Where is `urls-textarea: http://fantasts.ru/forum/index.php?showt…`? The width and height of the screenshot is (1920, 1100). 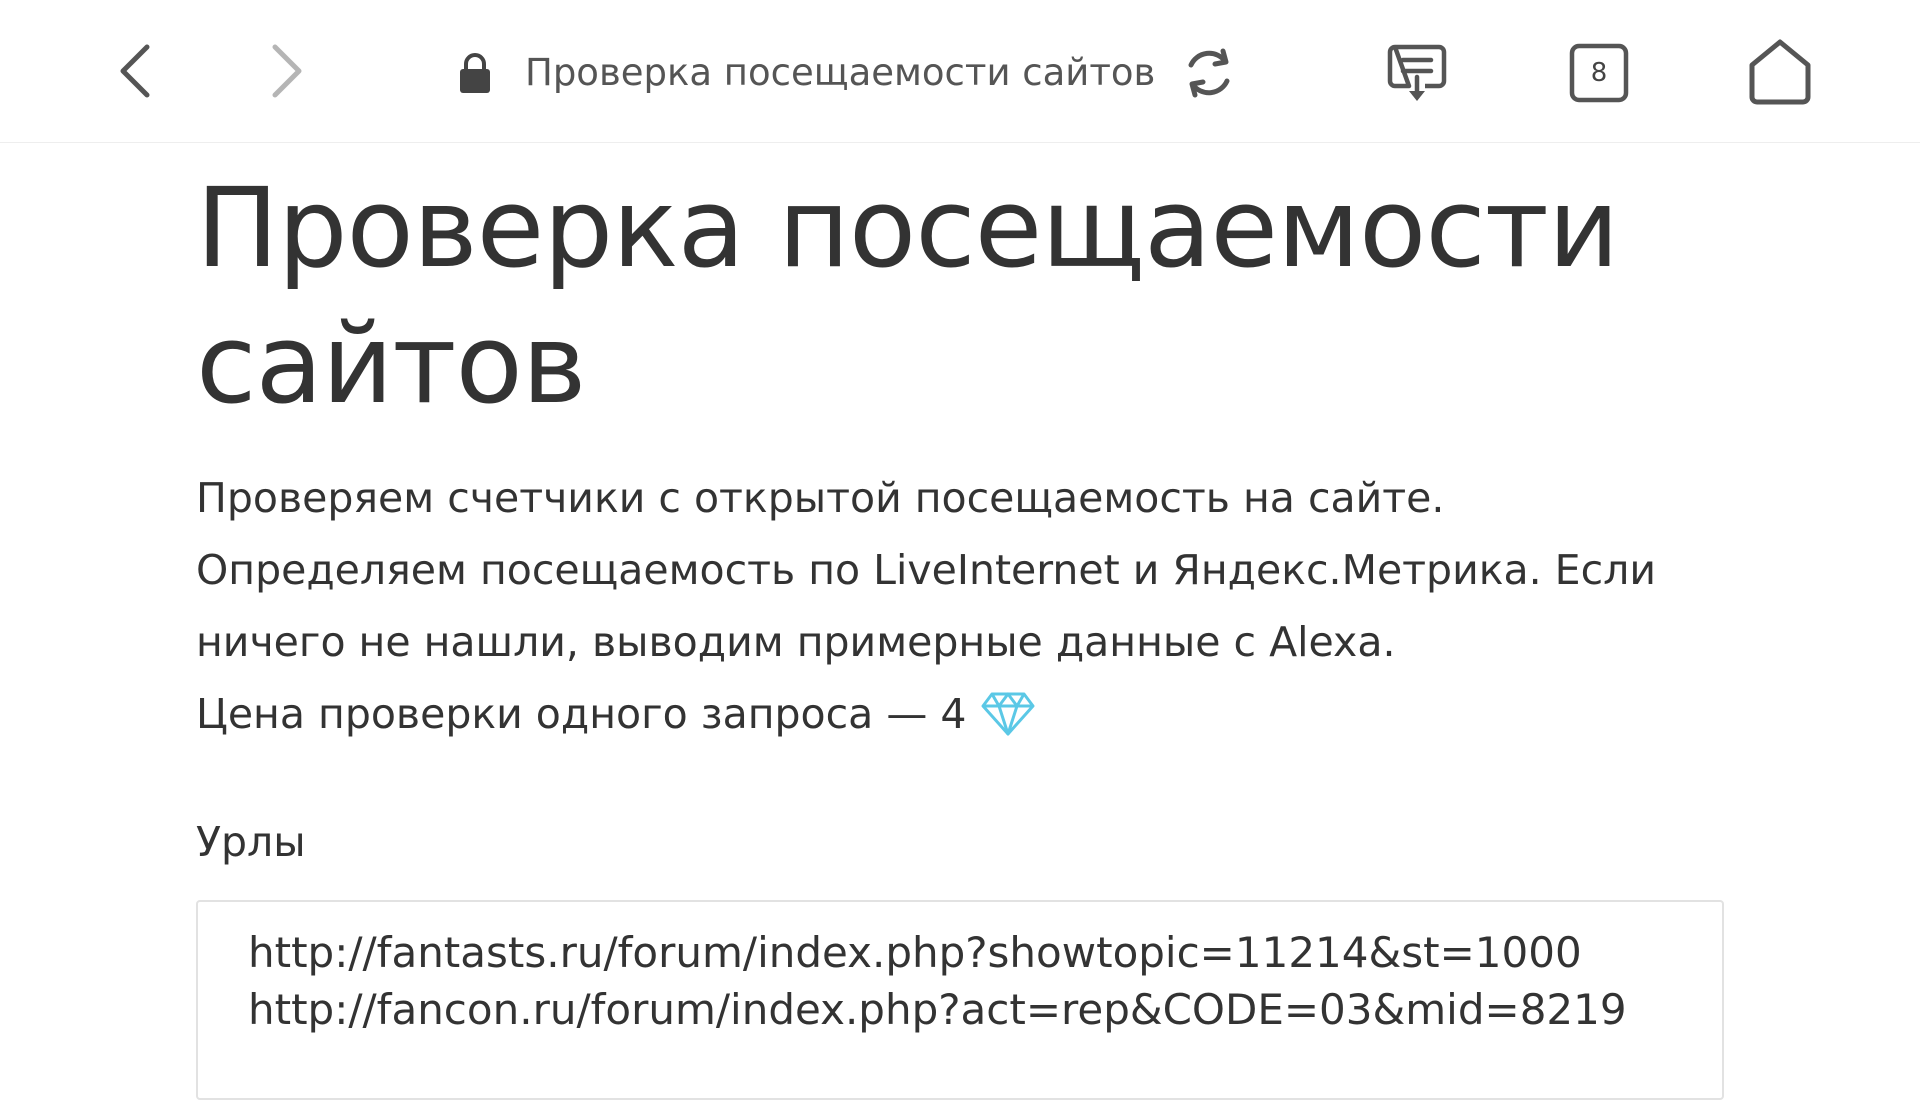
urls-textarea: http://fantasts.ru/forum/index.php?showt… is located at coordinates (960, 1000).